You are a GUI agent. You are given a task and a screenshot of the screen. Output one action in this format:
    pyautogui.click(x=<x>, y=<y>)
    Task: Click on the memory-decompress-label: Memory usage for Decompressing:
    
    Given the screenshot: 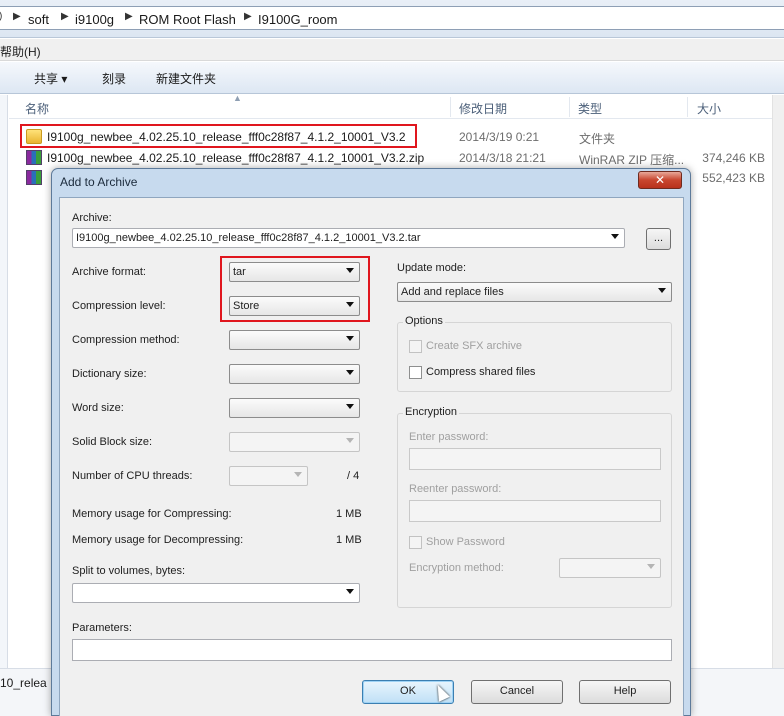 What is the action you would take?
    pyautogui.click(x=158, y=540)
    